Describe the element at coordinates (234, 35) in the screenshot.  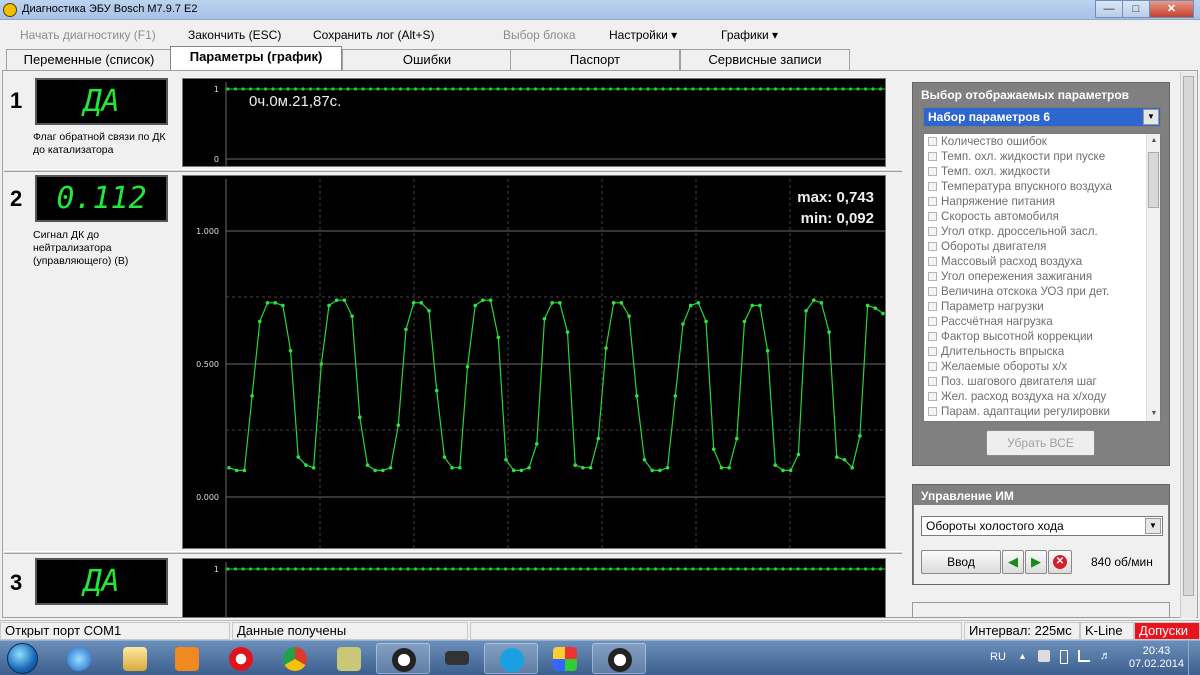
I see `menu-stop: Закончить (ESC)` at that location.